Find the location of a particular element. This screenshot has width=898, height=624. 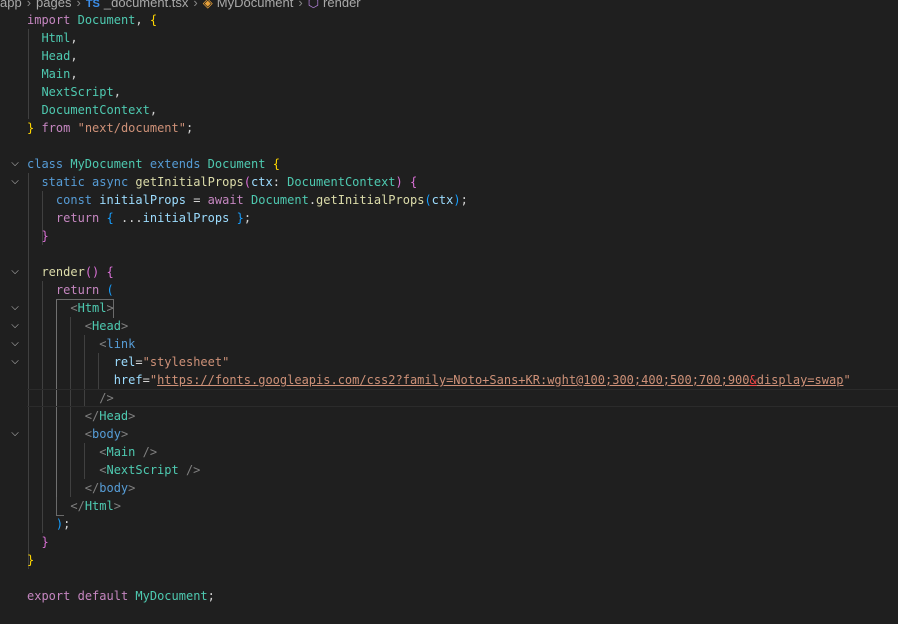

code-line: ⌵ rel="stylesheet" is located at coordinates (449, 362).